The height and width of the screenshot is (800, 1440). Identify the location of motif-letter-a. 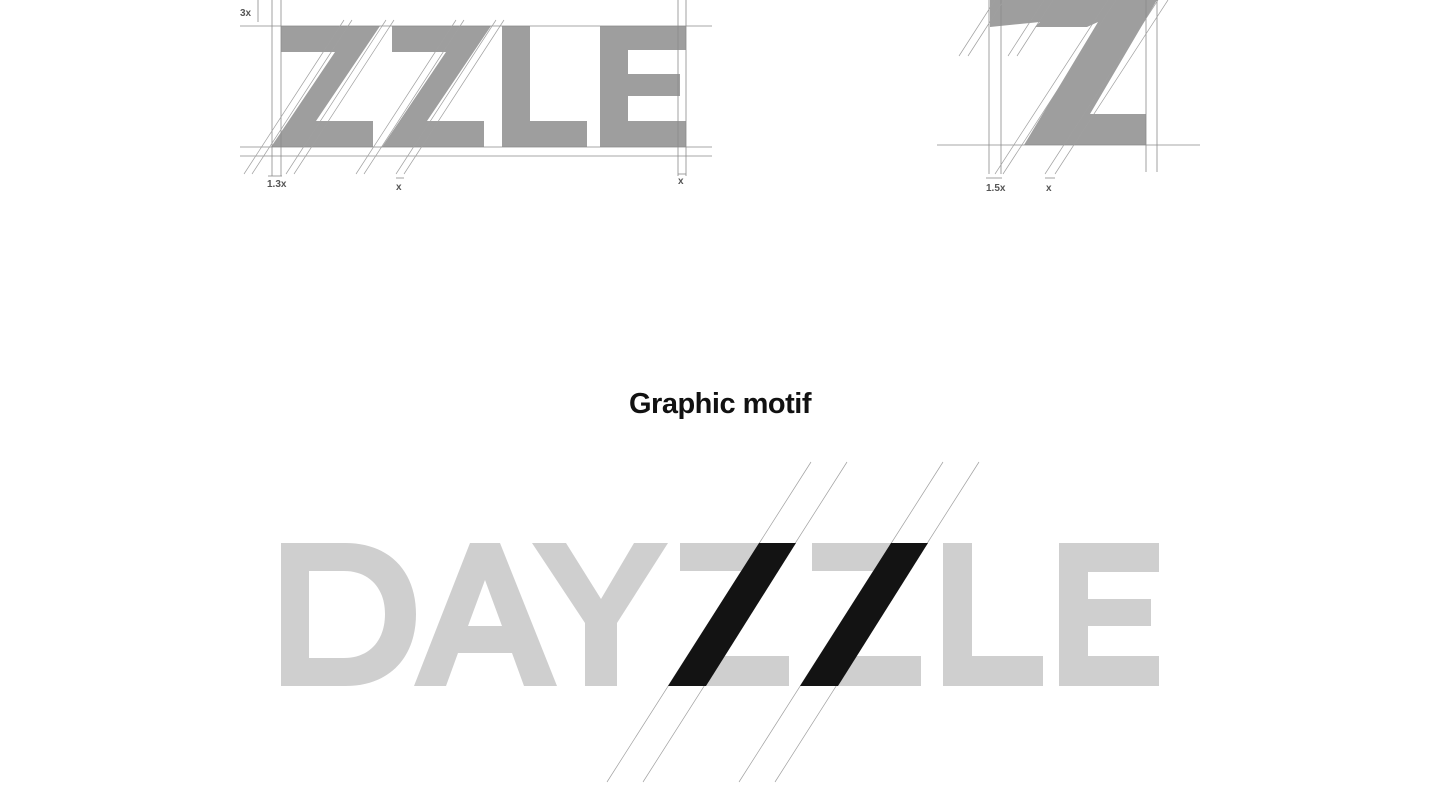
(485, 614).